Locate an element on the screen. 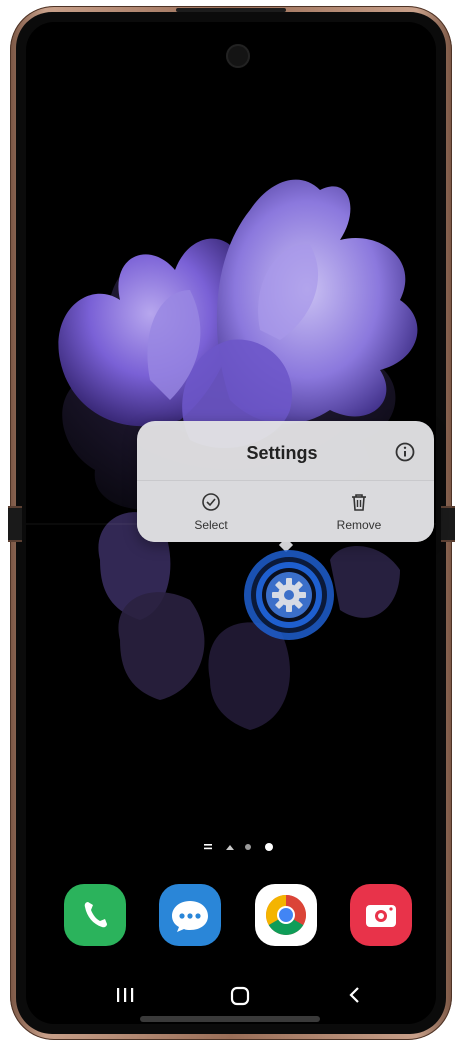 The width and height of the screenshot is (463, 1046). home-icon is located at coordinates (240, 996).